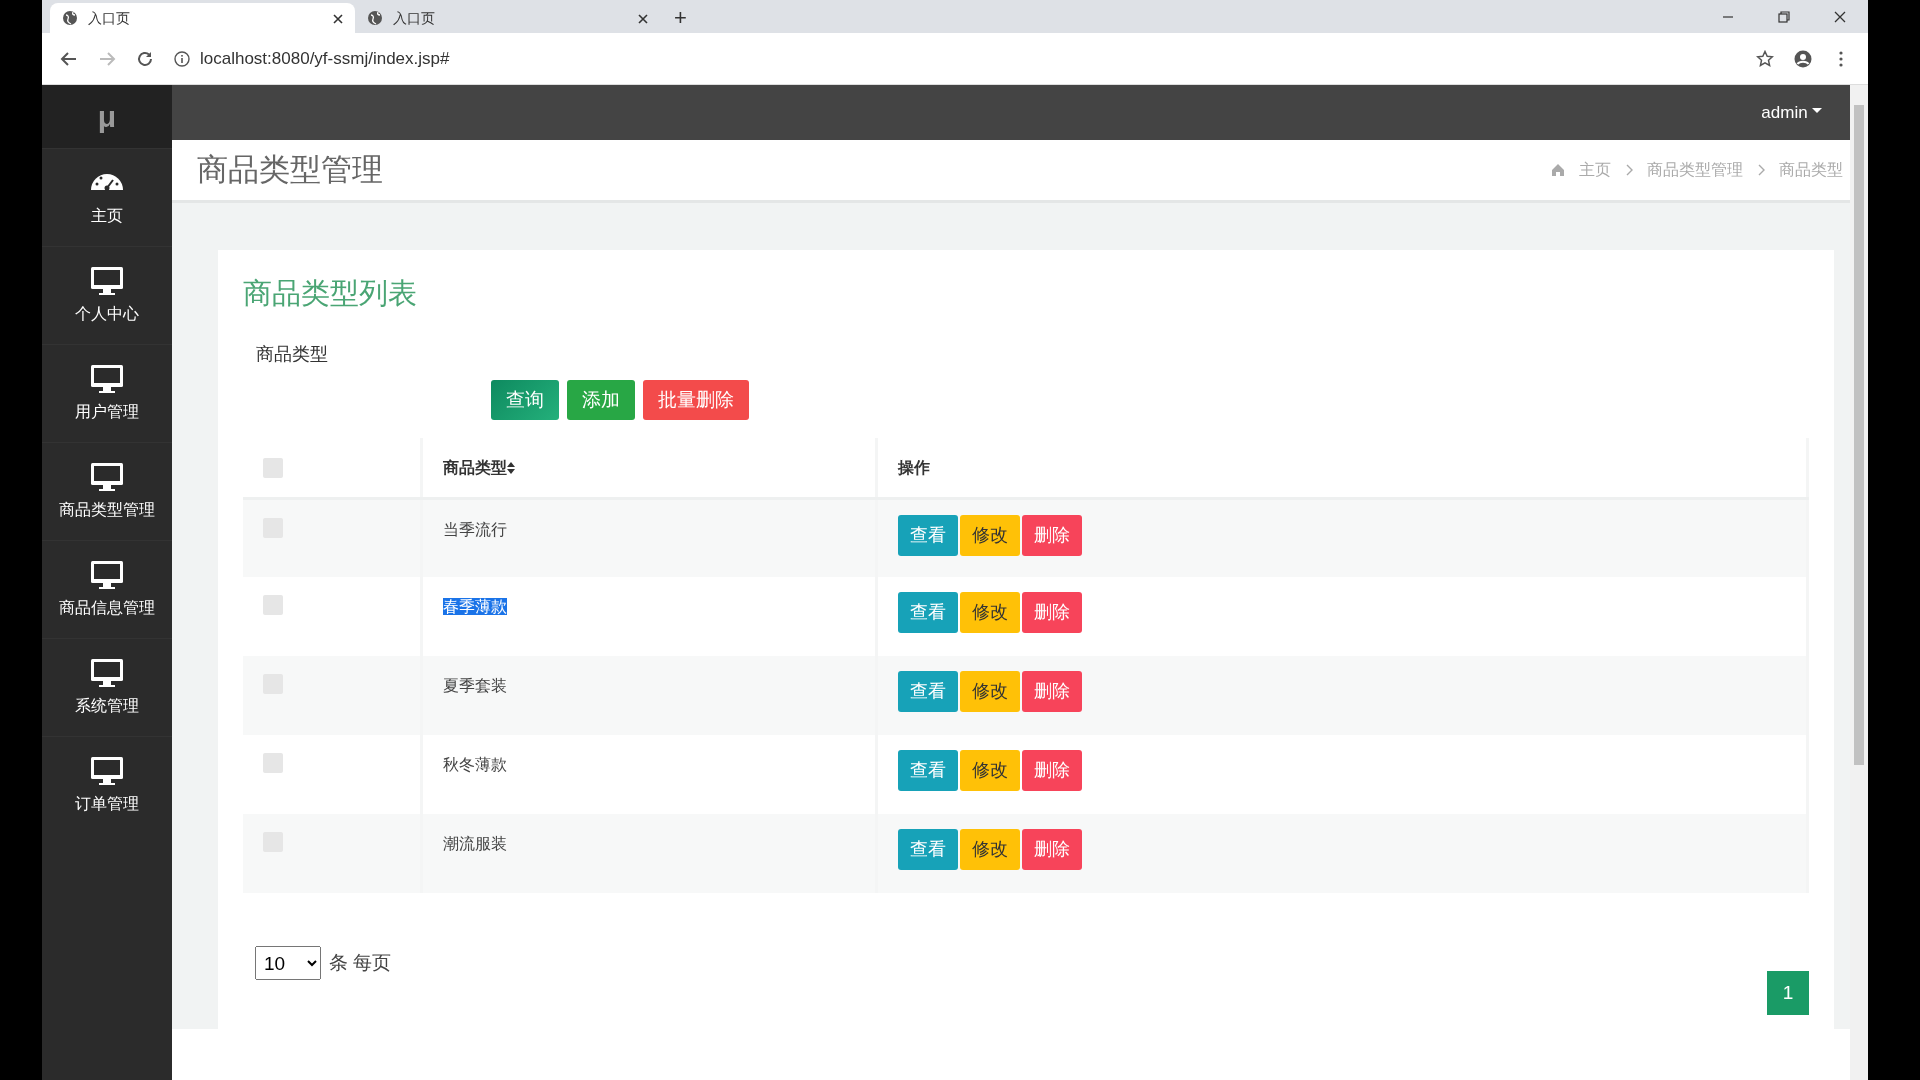 This screenshot has height=1080, width=1920. Describe the element at coordinates (525, 400) in the screenshot. I see `search-button: 查询` at that location.